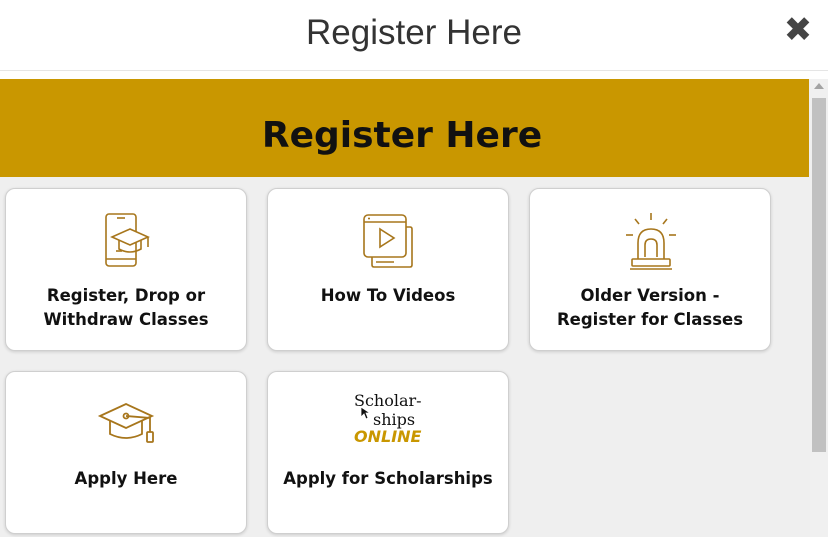 This screenshot has height=537, width=828. What do you see at coordinates (388, 295) in the screenshot?
I see `card-label: How To Videos` at bounding box center [388, 295].